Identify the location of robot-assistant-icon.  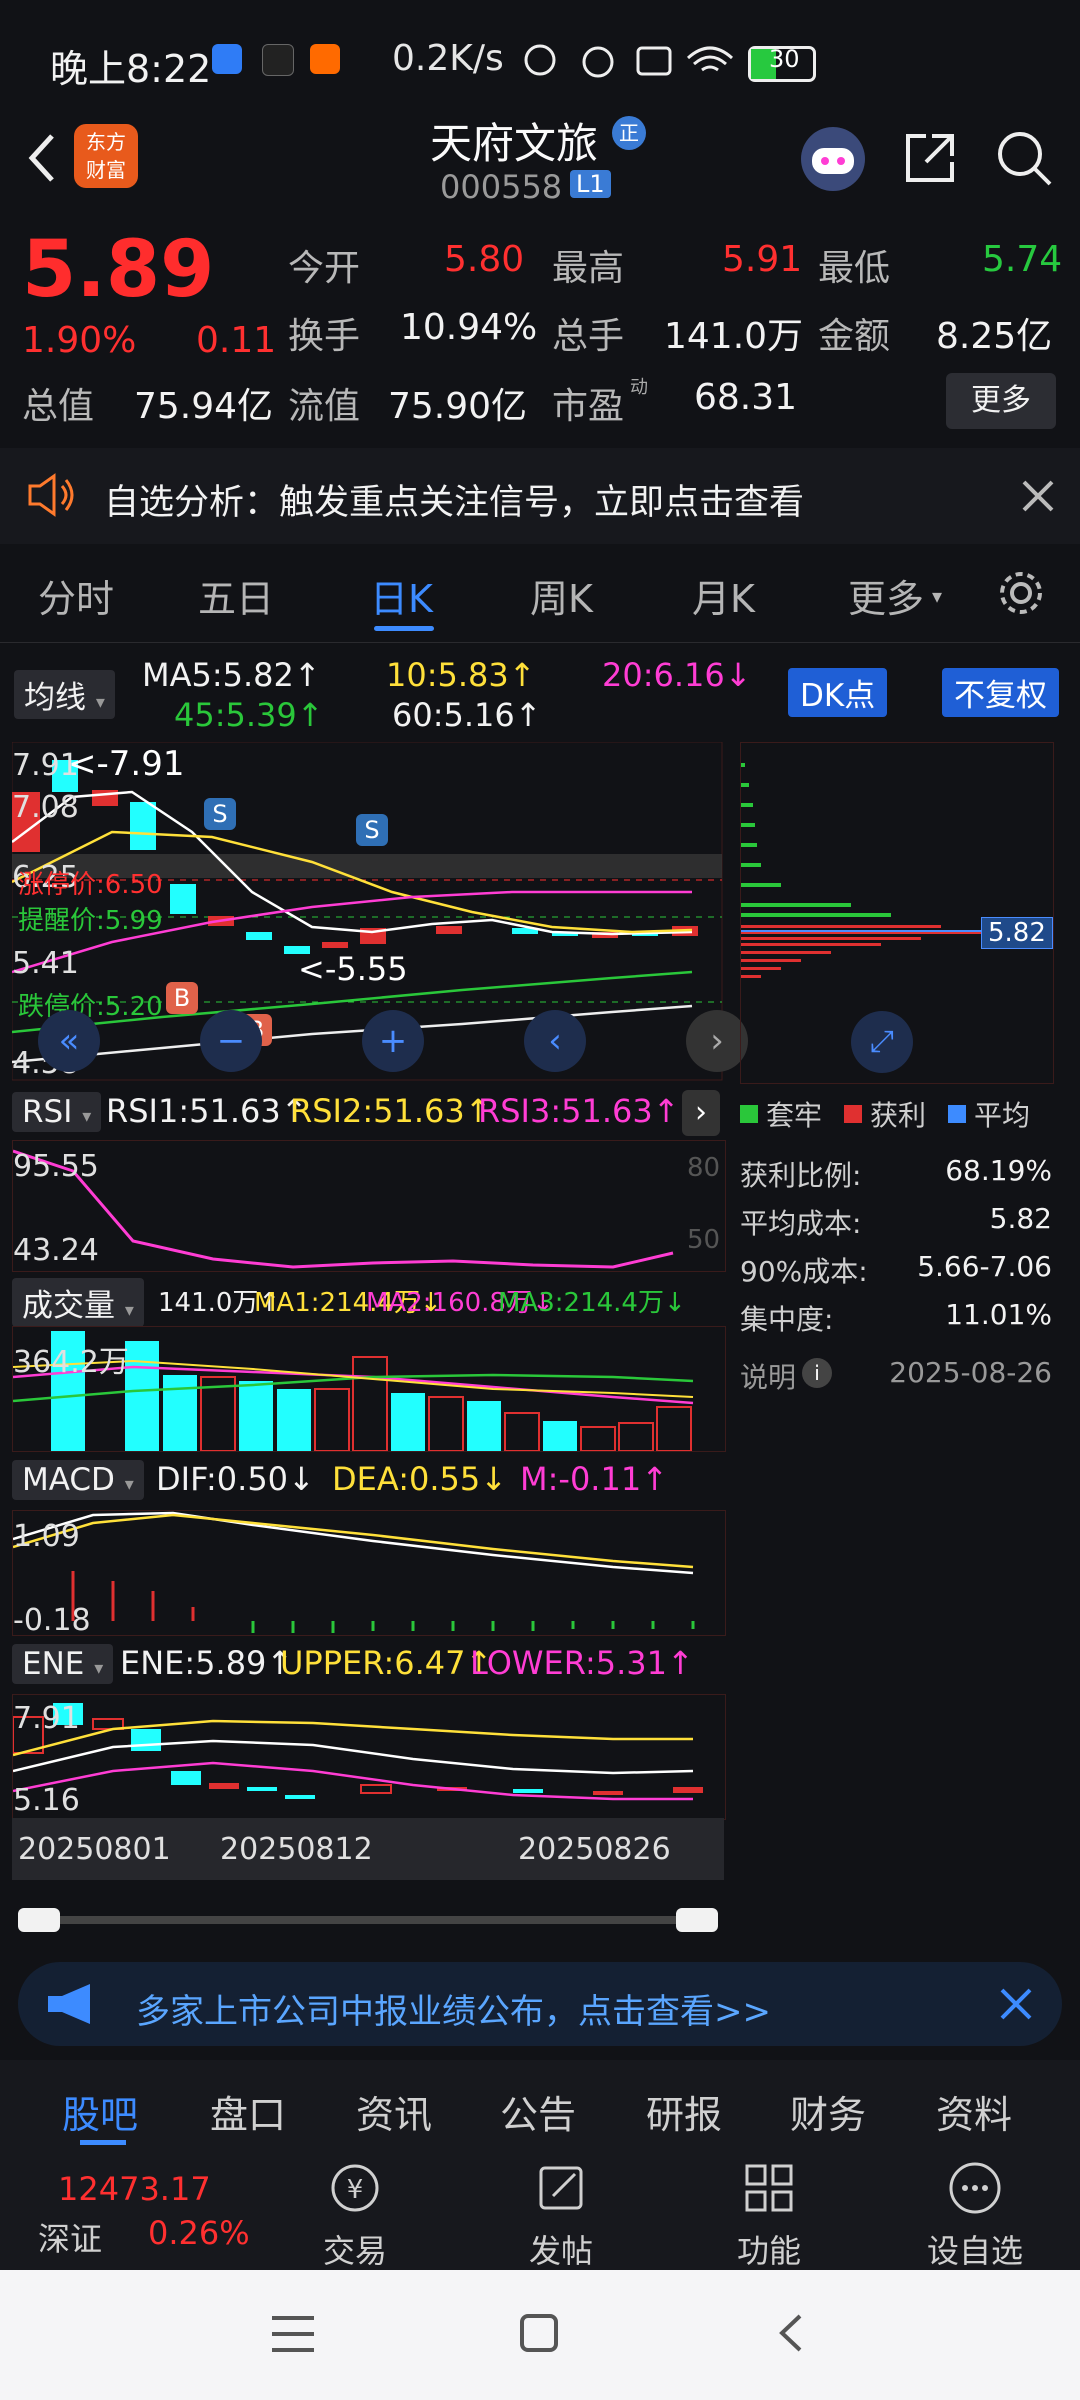
(833, 159).